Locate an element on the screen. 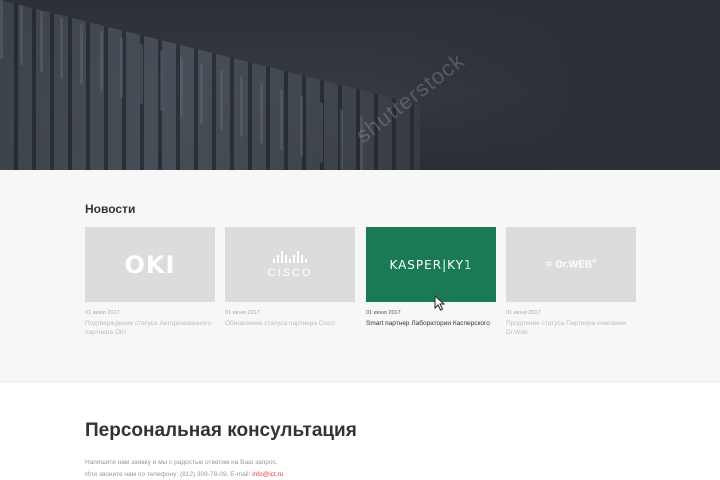 The image size is (720, 480). drweb-logo: ✲ Dr.WEB® is located at coordinates (571, 264).